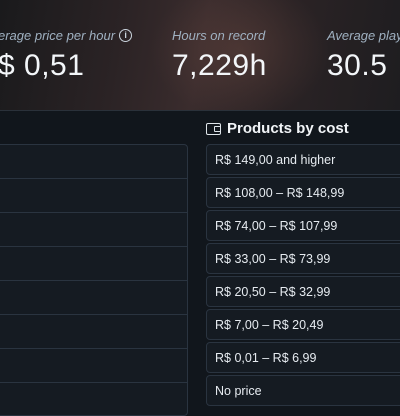 Image resolution: width=400 pixels, height=416 pixels. Describe the element at coordinates (58, 35) in the screenshot. I see `stat-label: erage price per hour` at that location.